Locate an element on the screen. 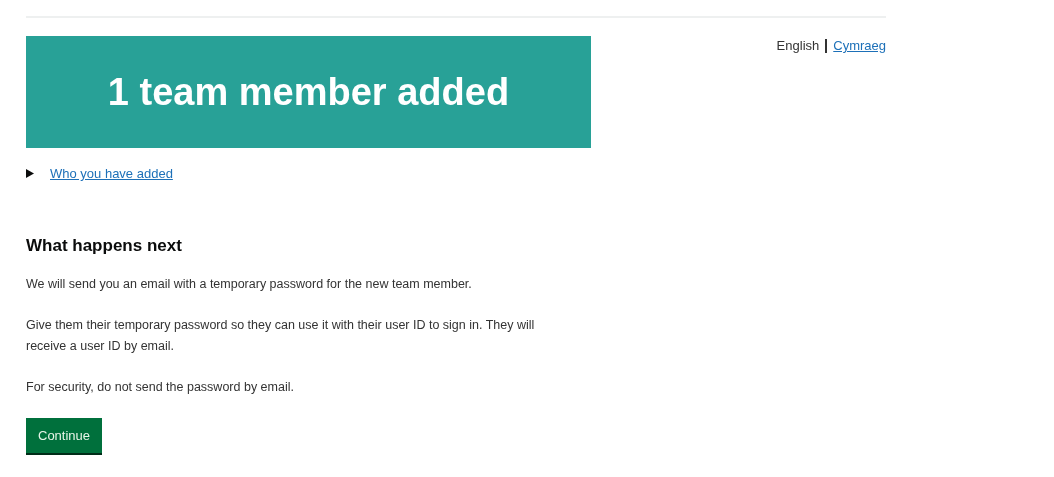 This screenshot has height=477, width=1054. section-heading: What happens next is located at coordinates (104, 245).